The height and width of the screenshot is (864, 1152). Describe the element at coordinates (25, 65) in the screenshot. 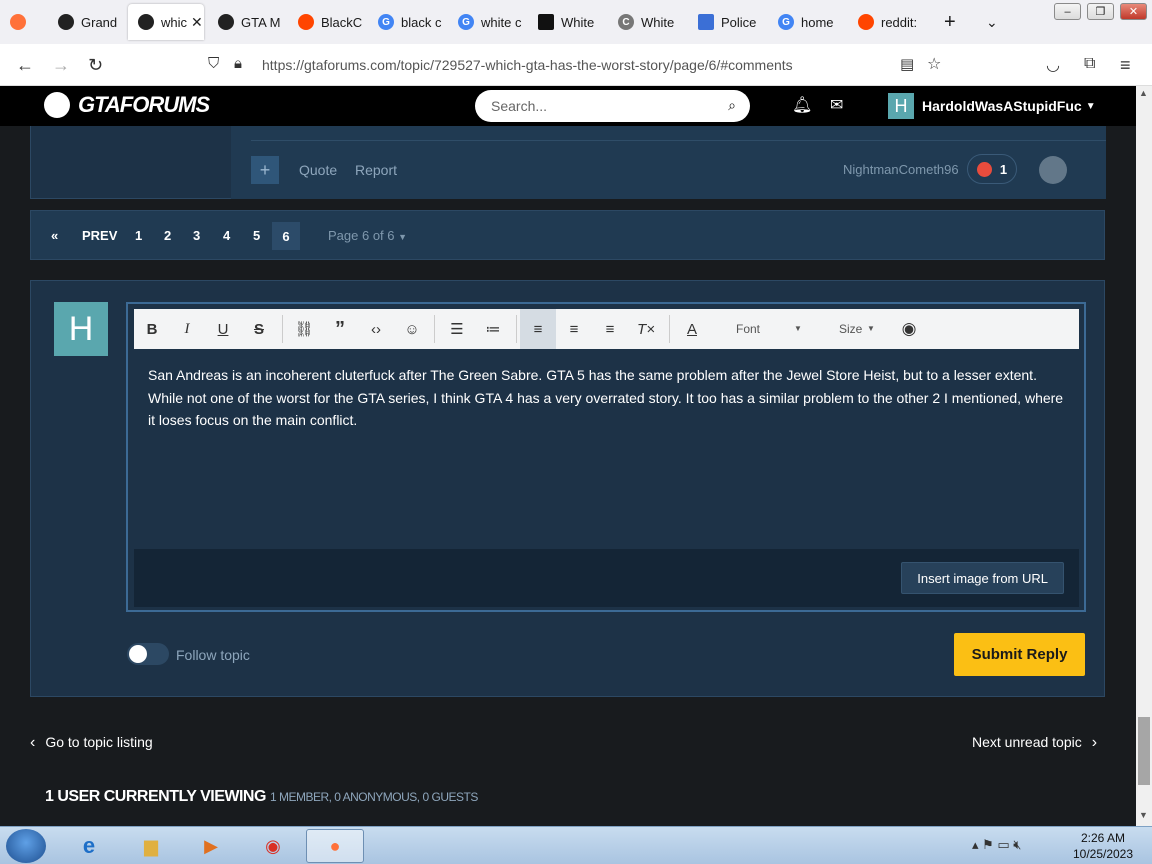

I see `back-button: ←` at that location.